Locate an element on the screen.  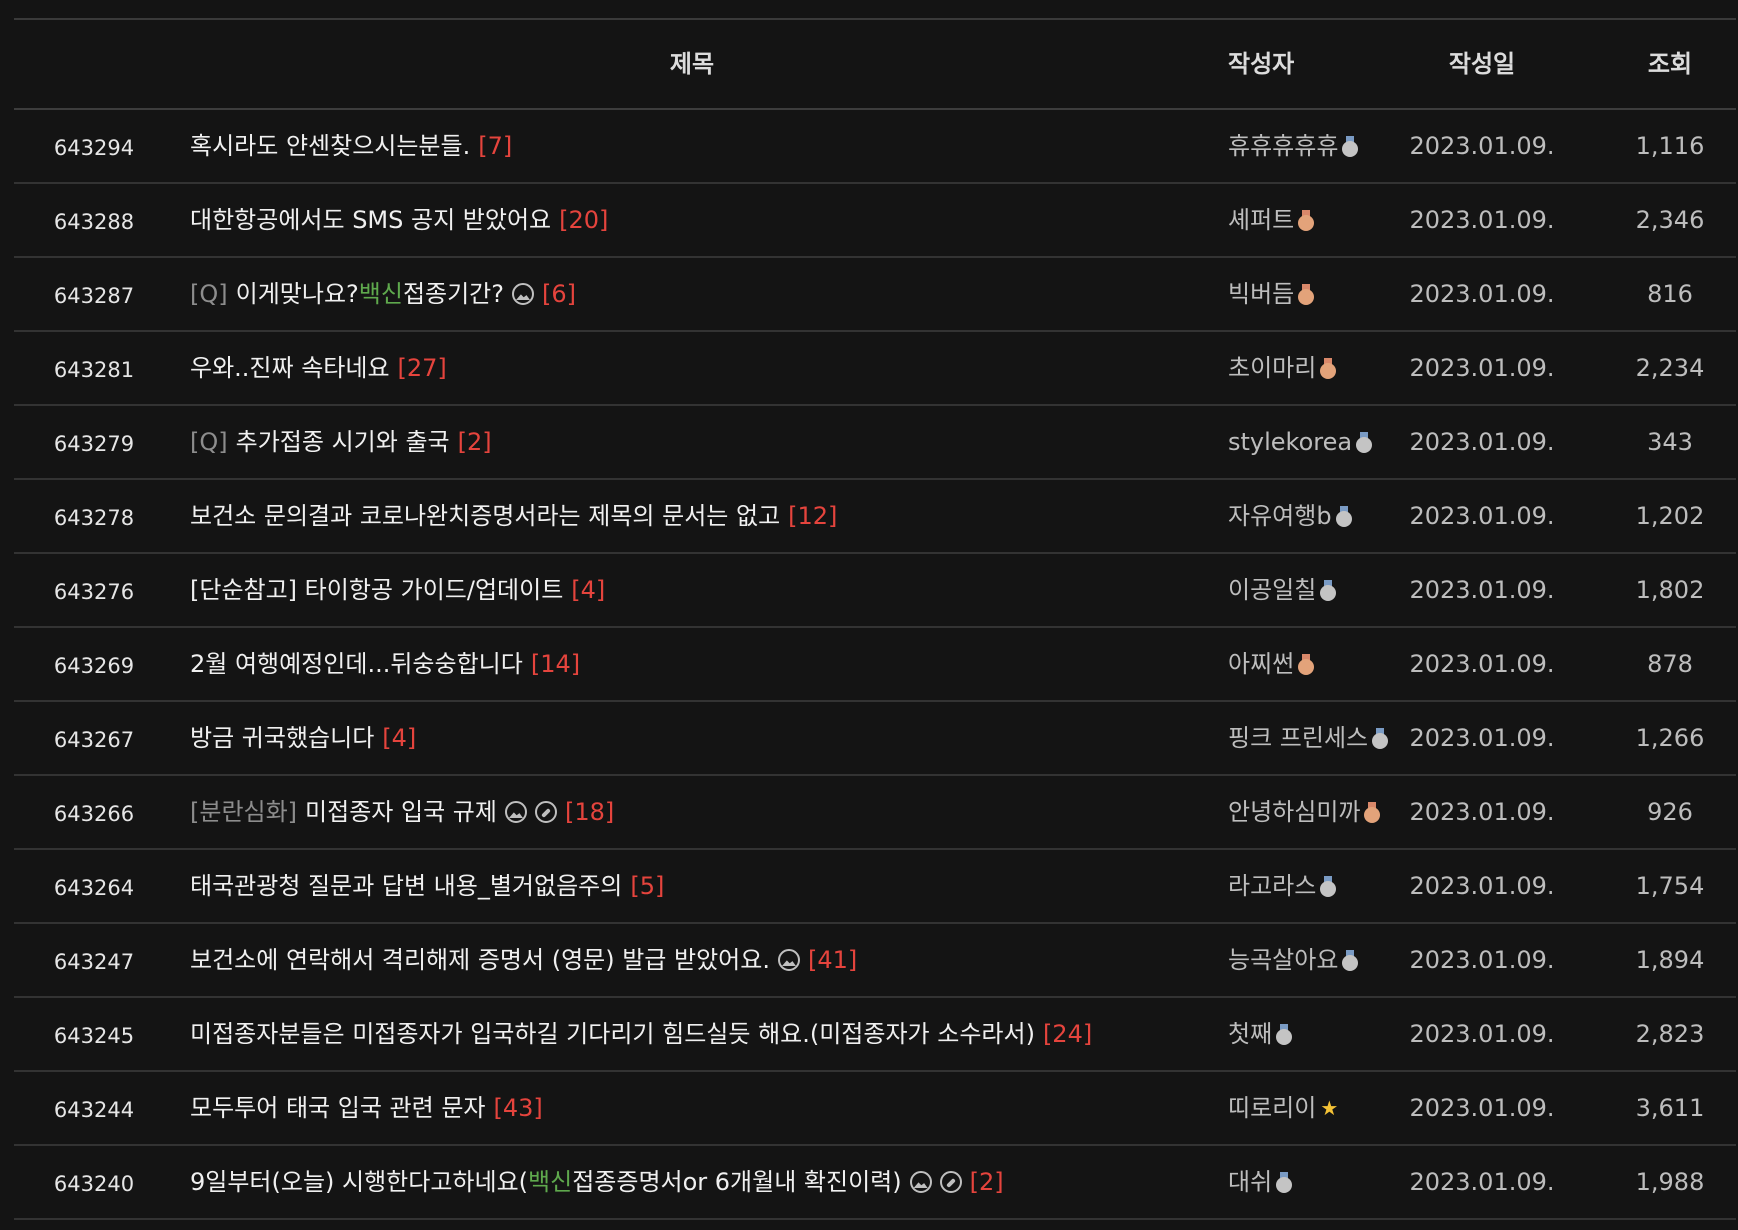
comment-count: [6] is located at coordinates (559, 294).